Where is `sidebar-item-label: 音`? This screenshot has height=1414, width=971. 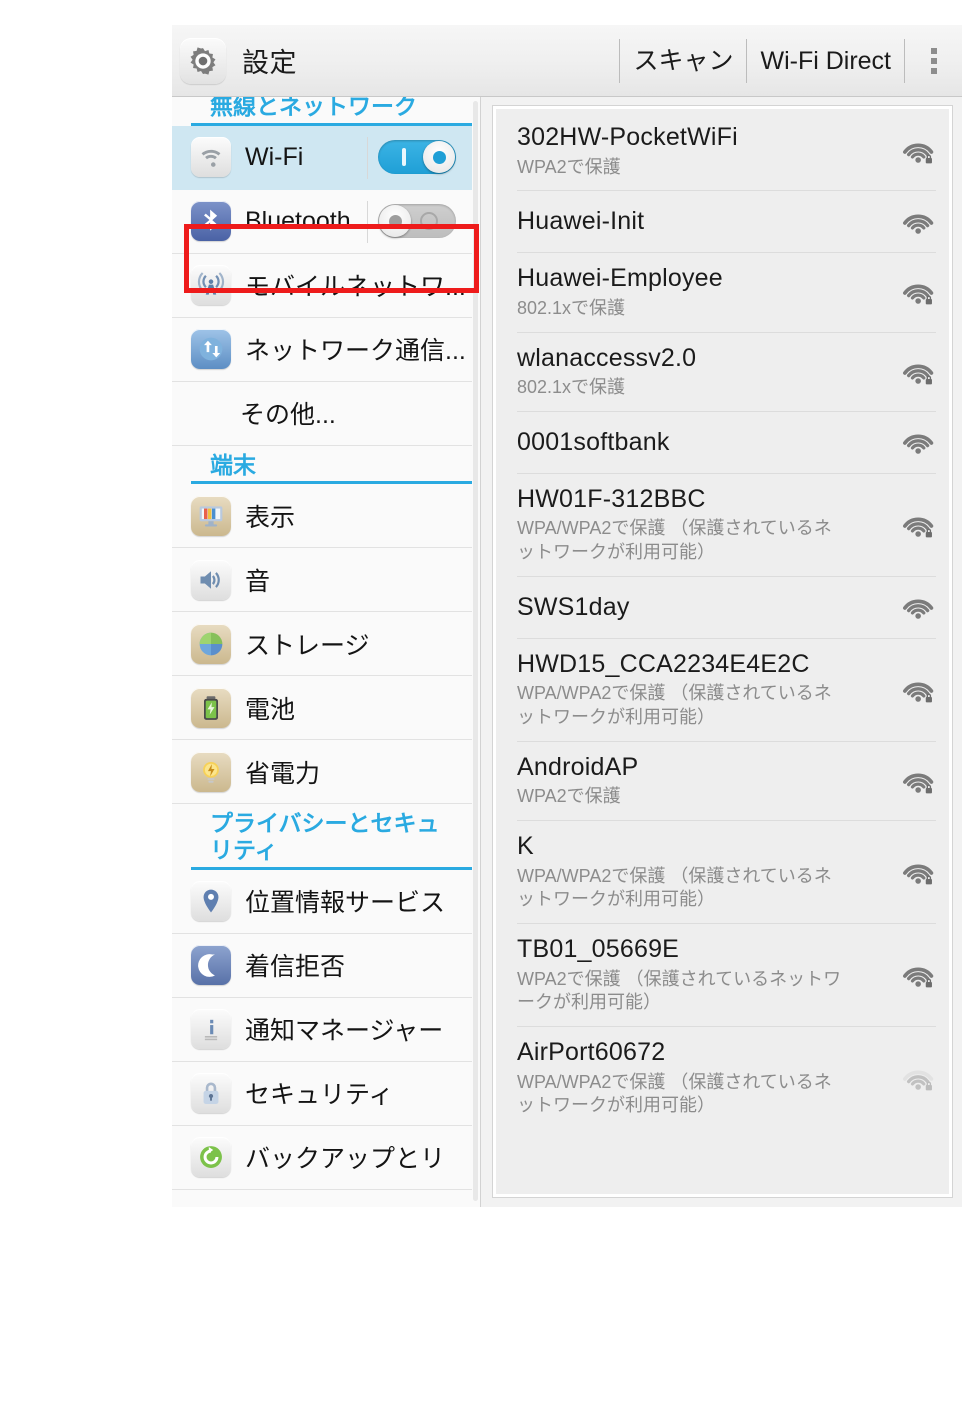 sidebar-item-label: 音 is located at coordinates (258, 581).